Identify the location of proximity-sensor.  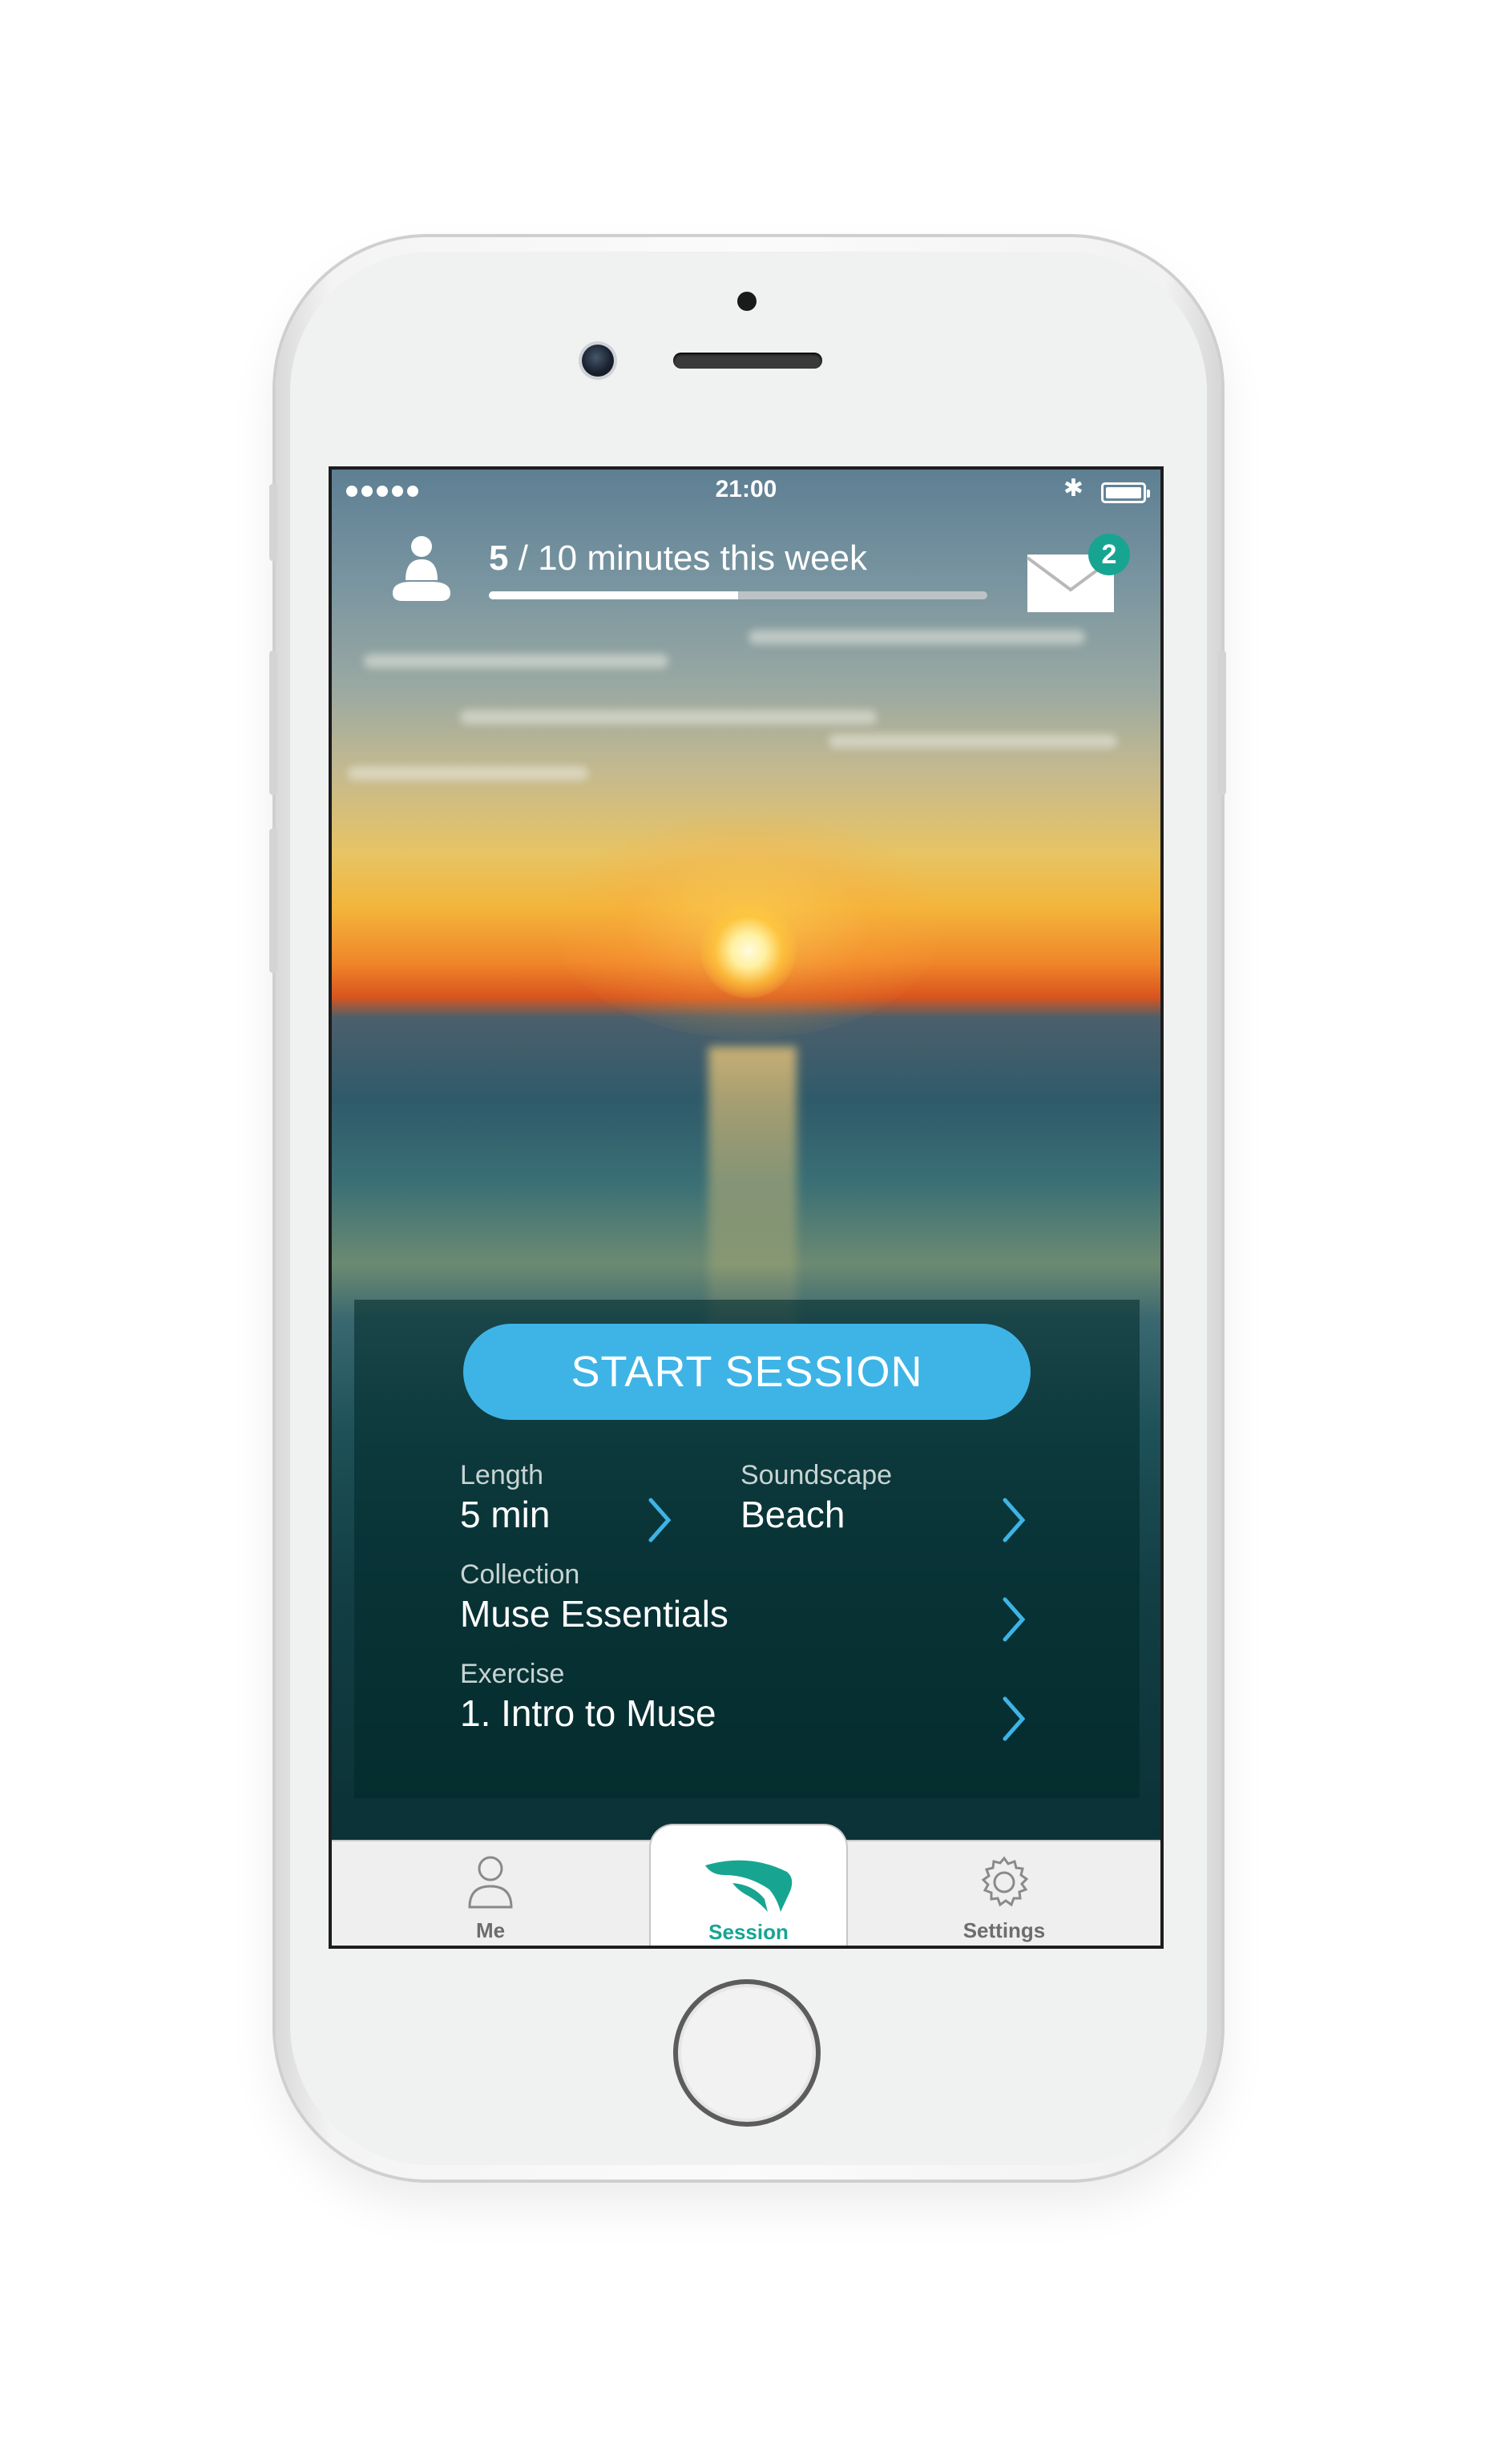
(747, 301).